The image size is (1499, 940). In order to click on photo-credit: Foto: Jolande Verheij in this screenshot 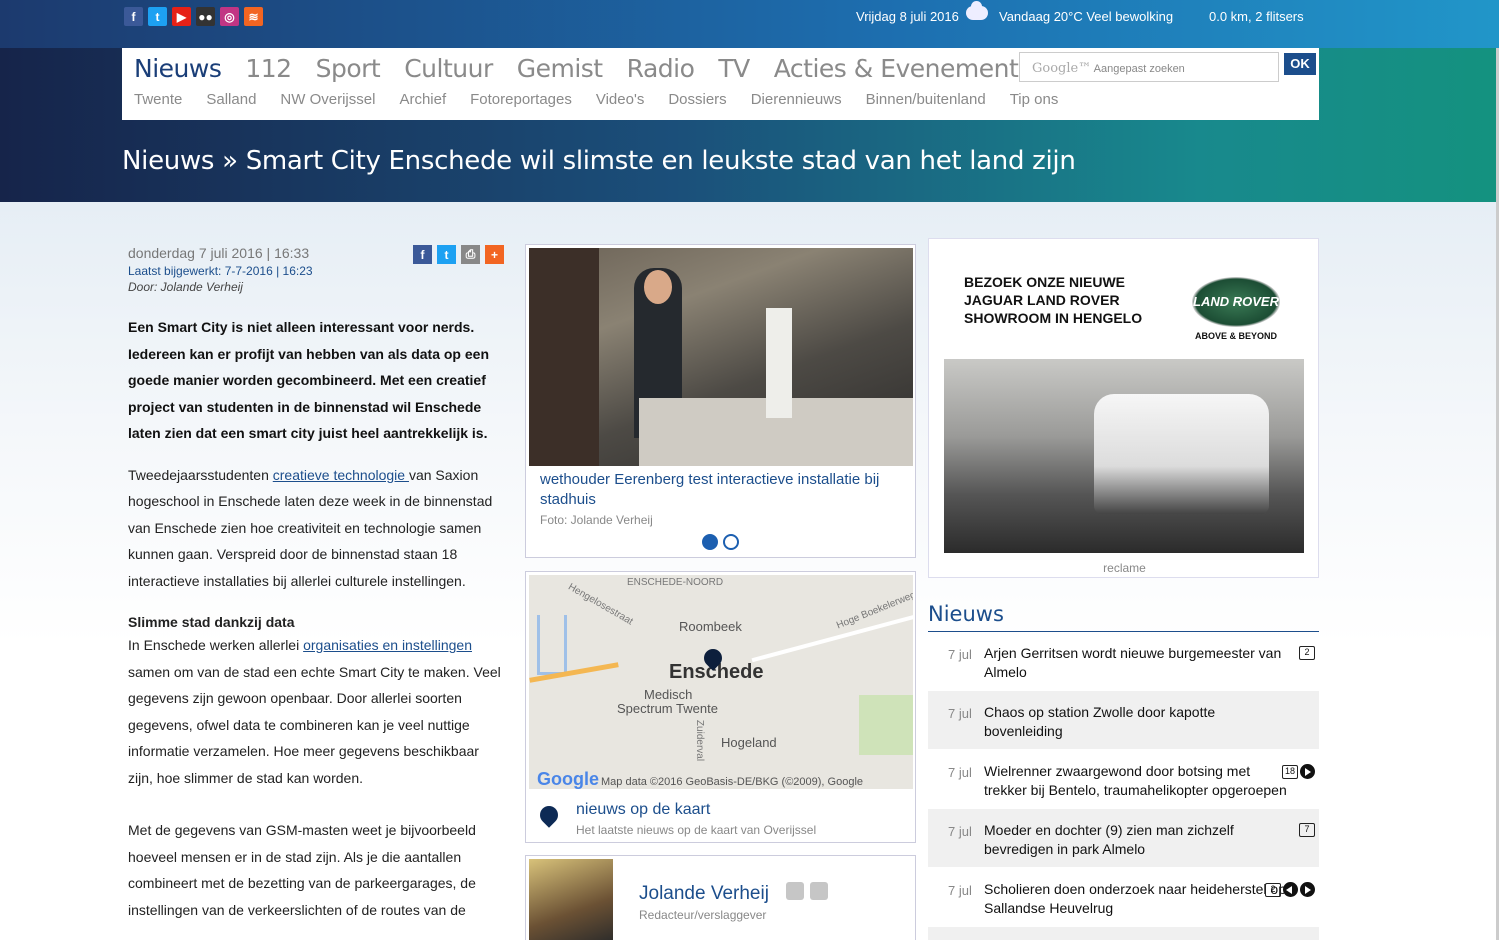, I will do `click(596, 520)`.